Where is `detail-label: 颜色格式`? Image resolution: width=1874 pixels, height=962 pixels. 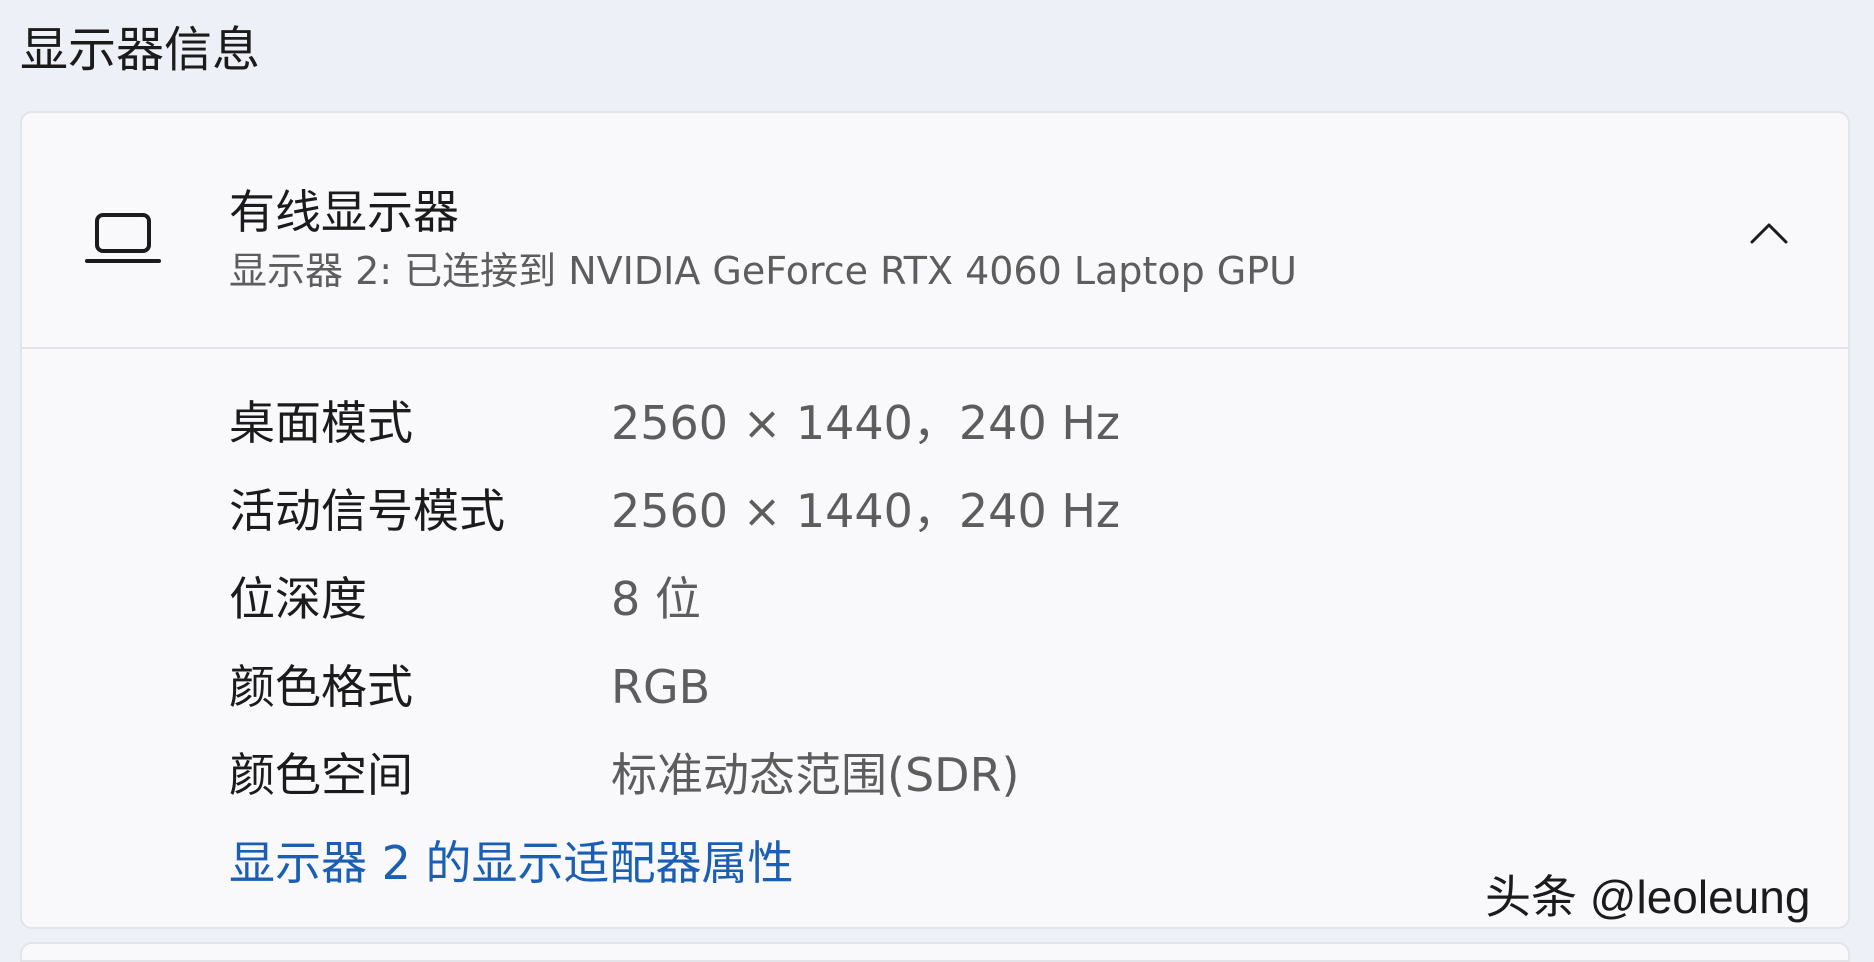
detail-label: 颜色格式 is located at coordinates (321, 687).